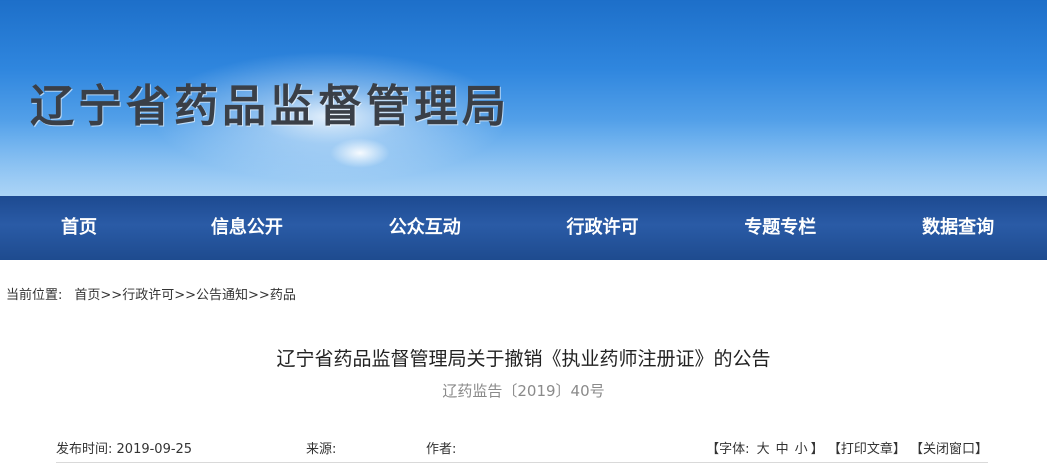 The image size is (1047, 467). What do you see at coordinates (247, 228) in the screenshot?
I see `nav-item-info-disclosure: 信息公开` at bounding box center [247, 228].